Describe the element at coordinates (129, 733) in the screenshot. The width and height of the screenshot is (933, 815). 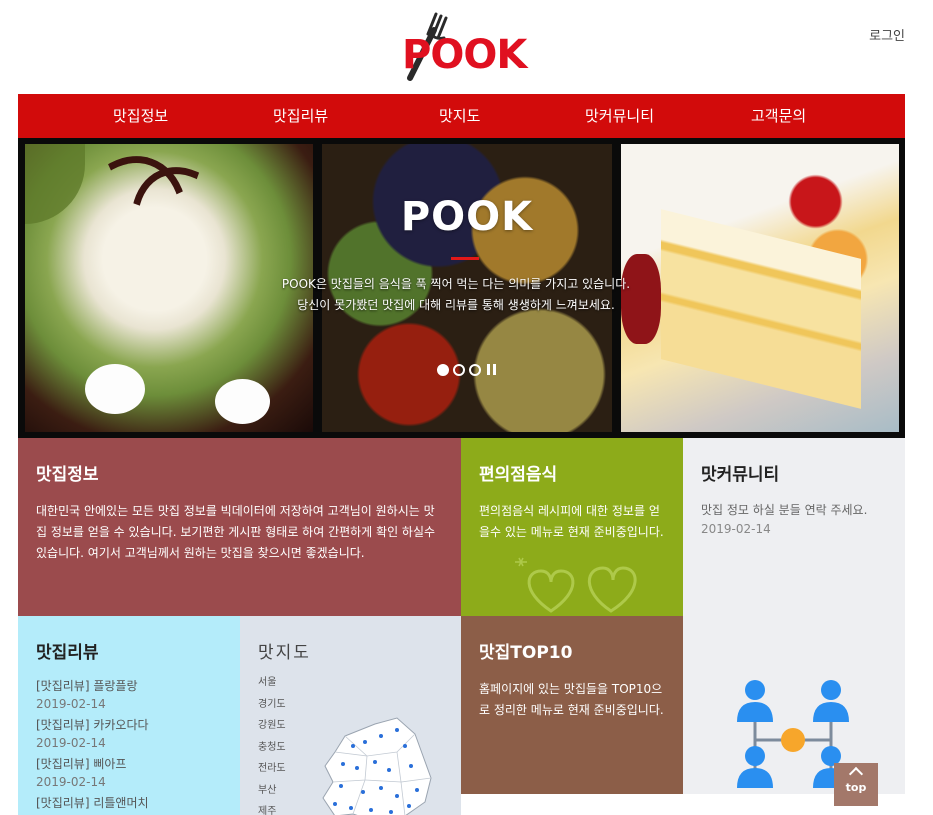
I see `list-item: [맛집리뷰] 카카오다다 2019-02-14` at that location.